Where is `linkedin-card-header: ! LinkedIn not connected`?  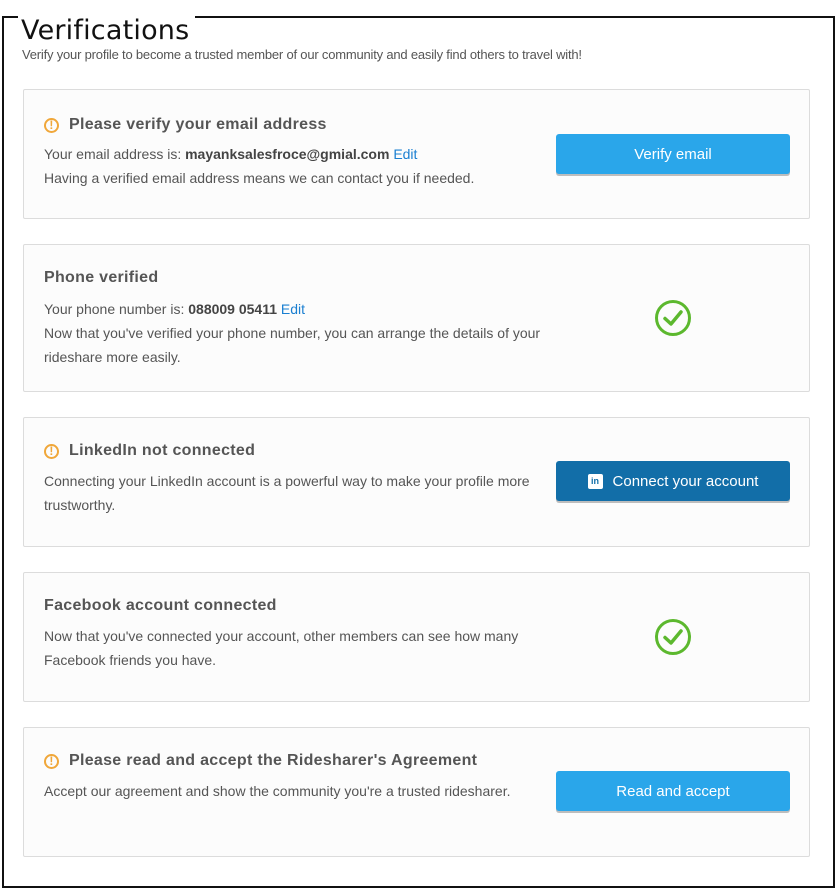 linkedin-card-header: ! LinkedIn not connected is located at coordinates (149, 451).